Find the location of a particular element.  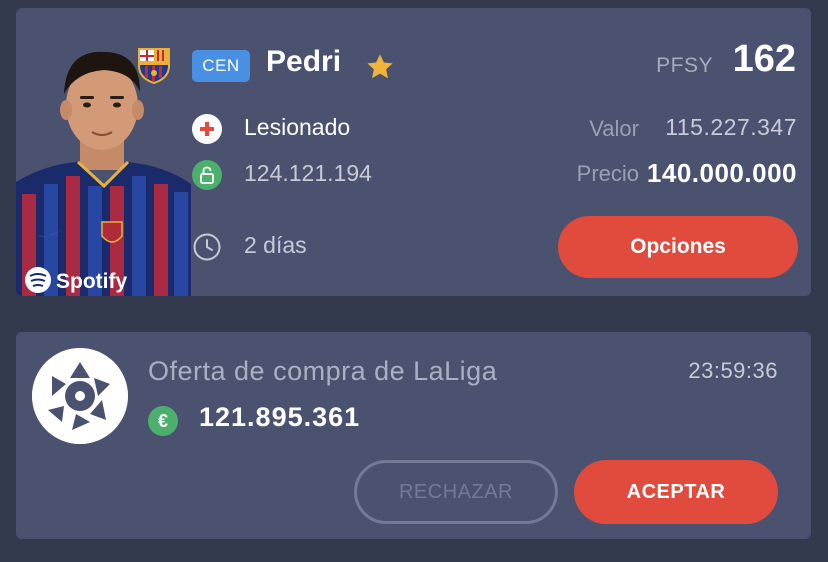

red-cross-icon is located at coordinates (207, 129).